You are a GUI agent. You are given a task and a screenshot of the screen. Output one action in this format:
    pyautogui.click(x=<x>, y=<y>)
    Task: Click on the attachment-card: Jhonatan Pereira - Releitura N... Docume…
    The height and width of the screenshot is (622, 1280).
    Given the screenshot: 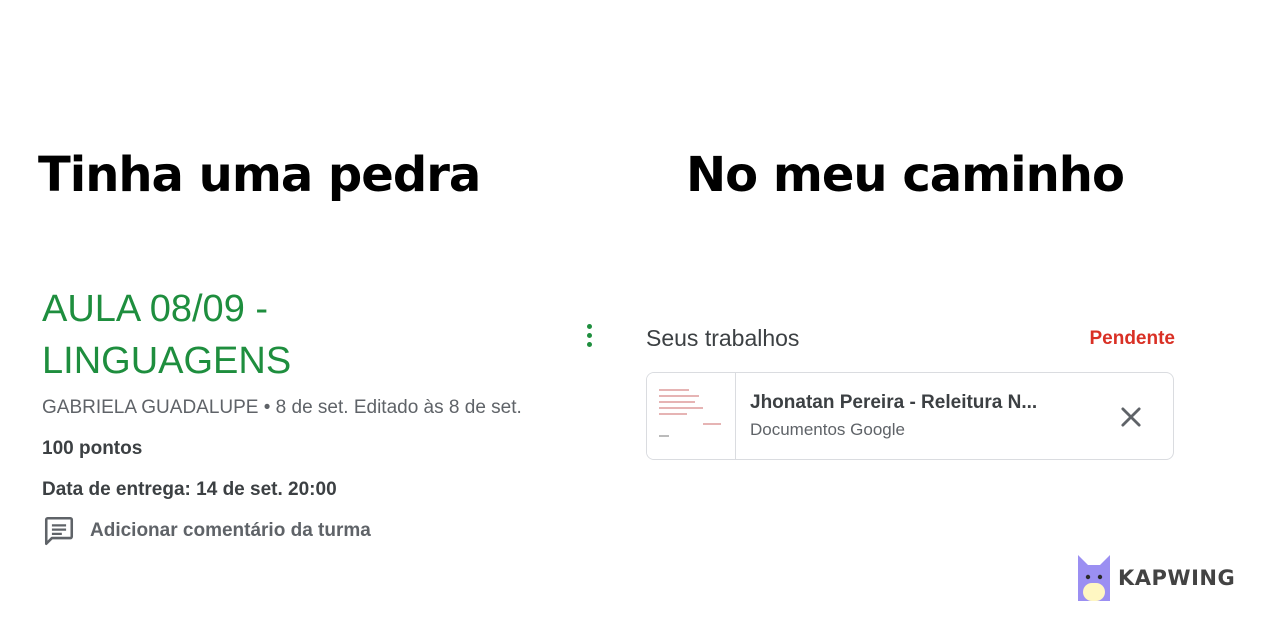 What is the action you would take?
    pyautogui.click(x=910, y=416)
    